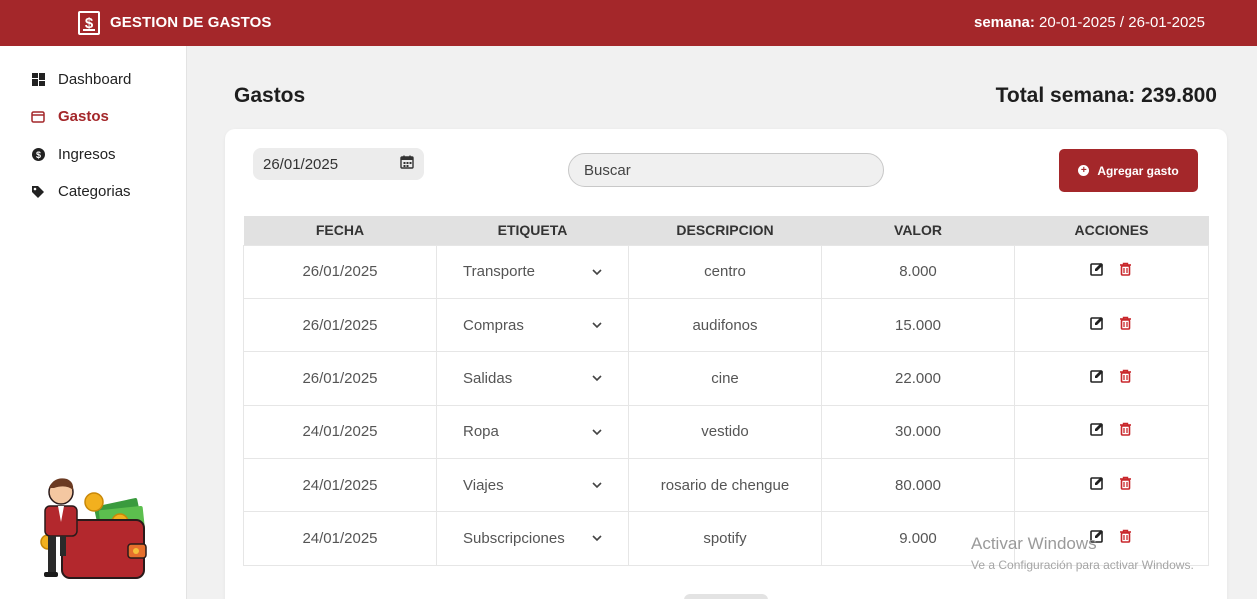 The image size is (1257, 599). I want to click on app-title: GESTION DE GASTOS, so click(191, 22).